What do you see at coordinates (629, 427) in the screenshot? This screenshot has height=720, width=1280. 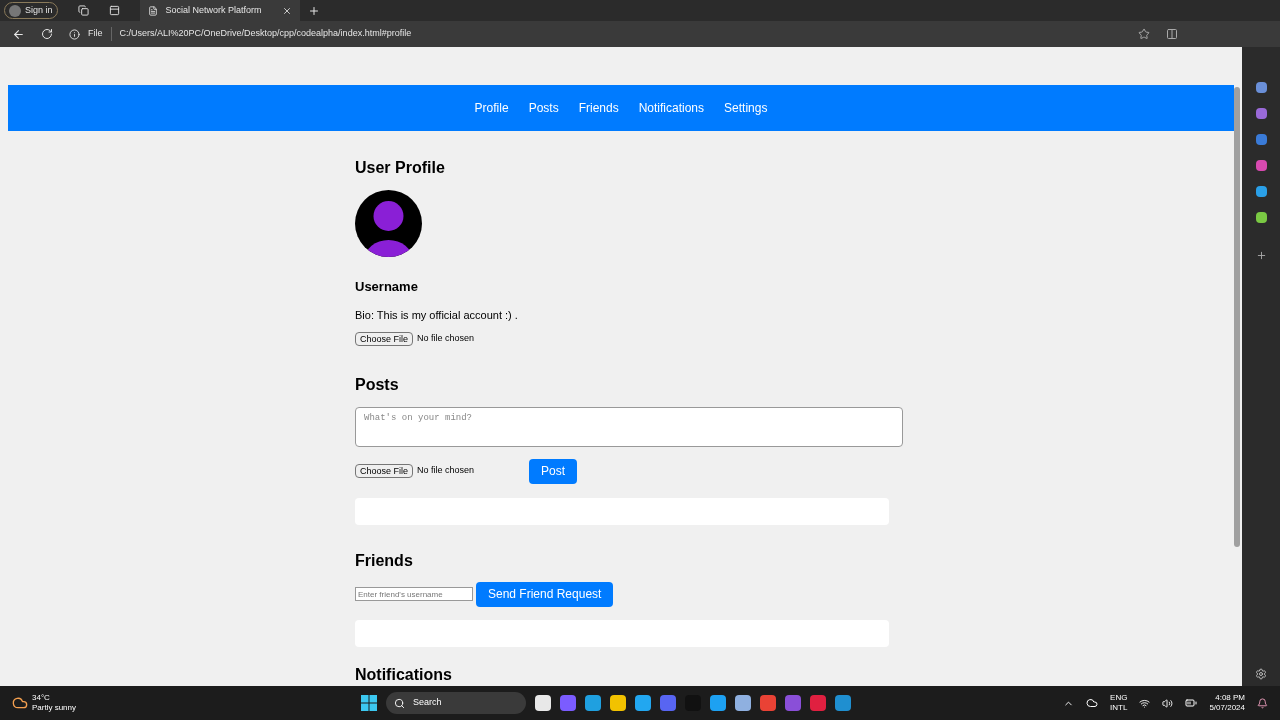 I see `post-input: What's on your mind?` at bounding box center [629, 427].